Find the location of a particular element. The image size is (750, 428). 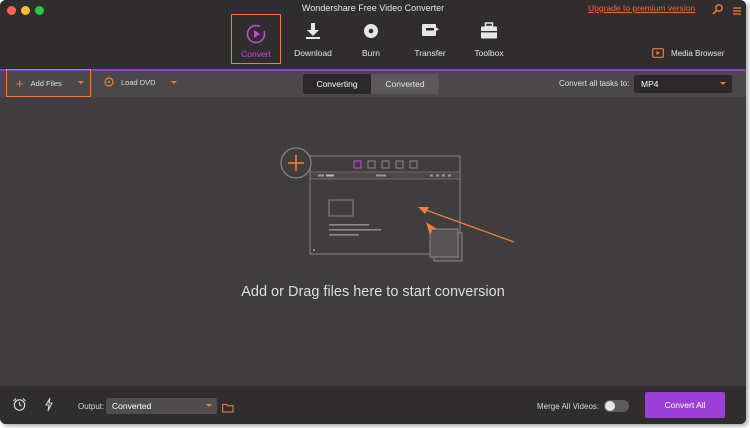

tab-convert: Convert is located at coordinates (256, 39).